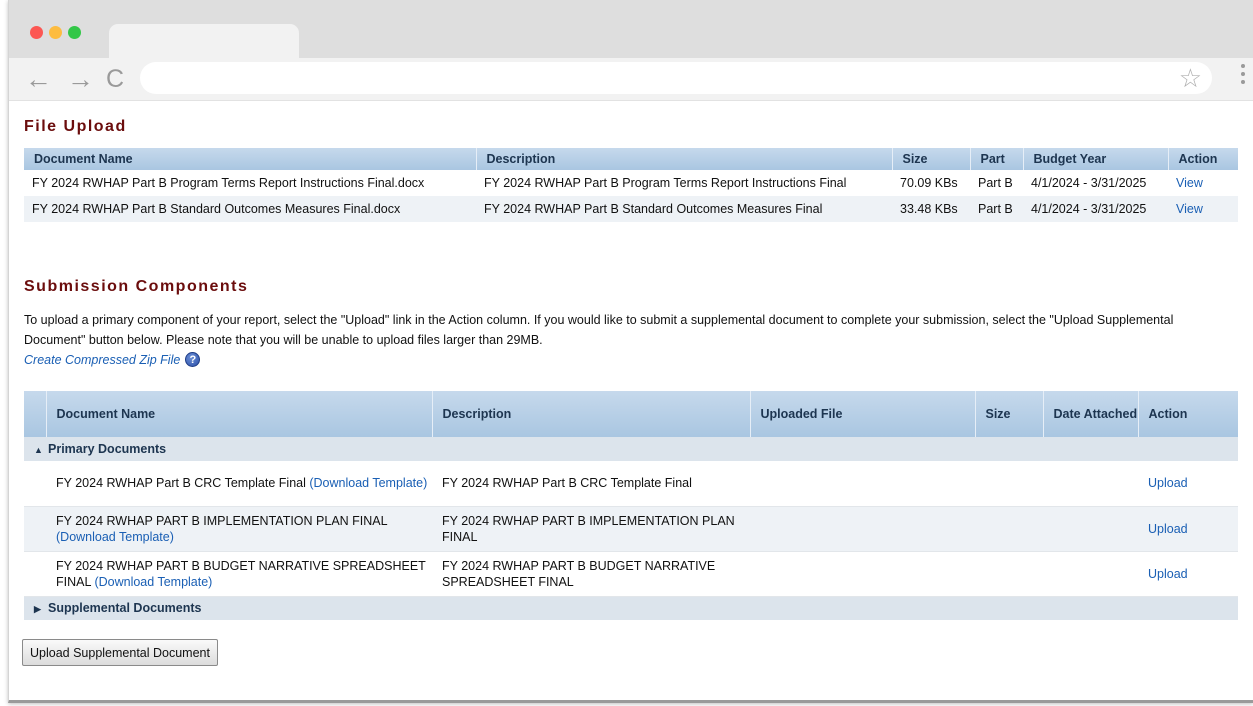 The width and height of the screenshot is (1253, 706). I want to click on help-icon: ?, so click(193, 359).